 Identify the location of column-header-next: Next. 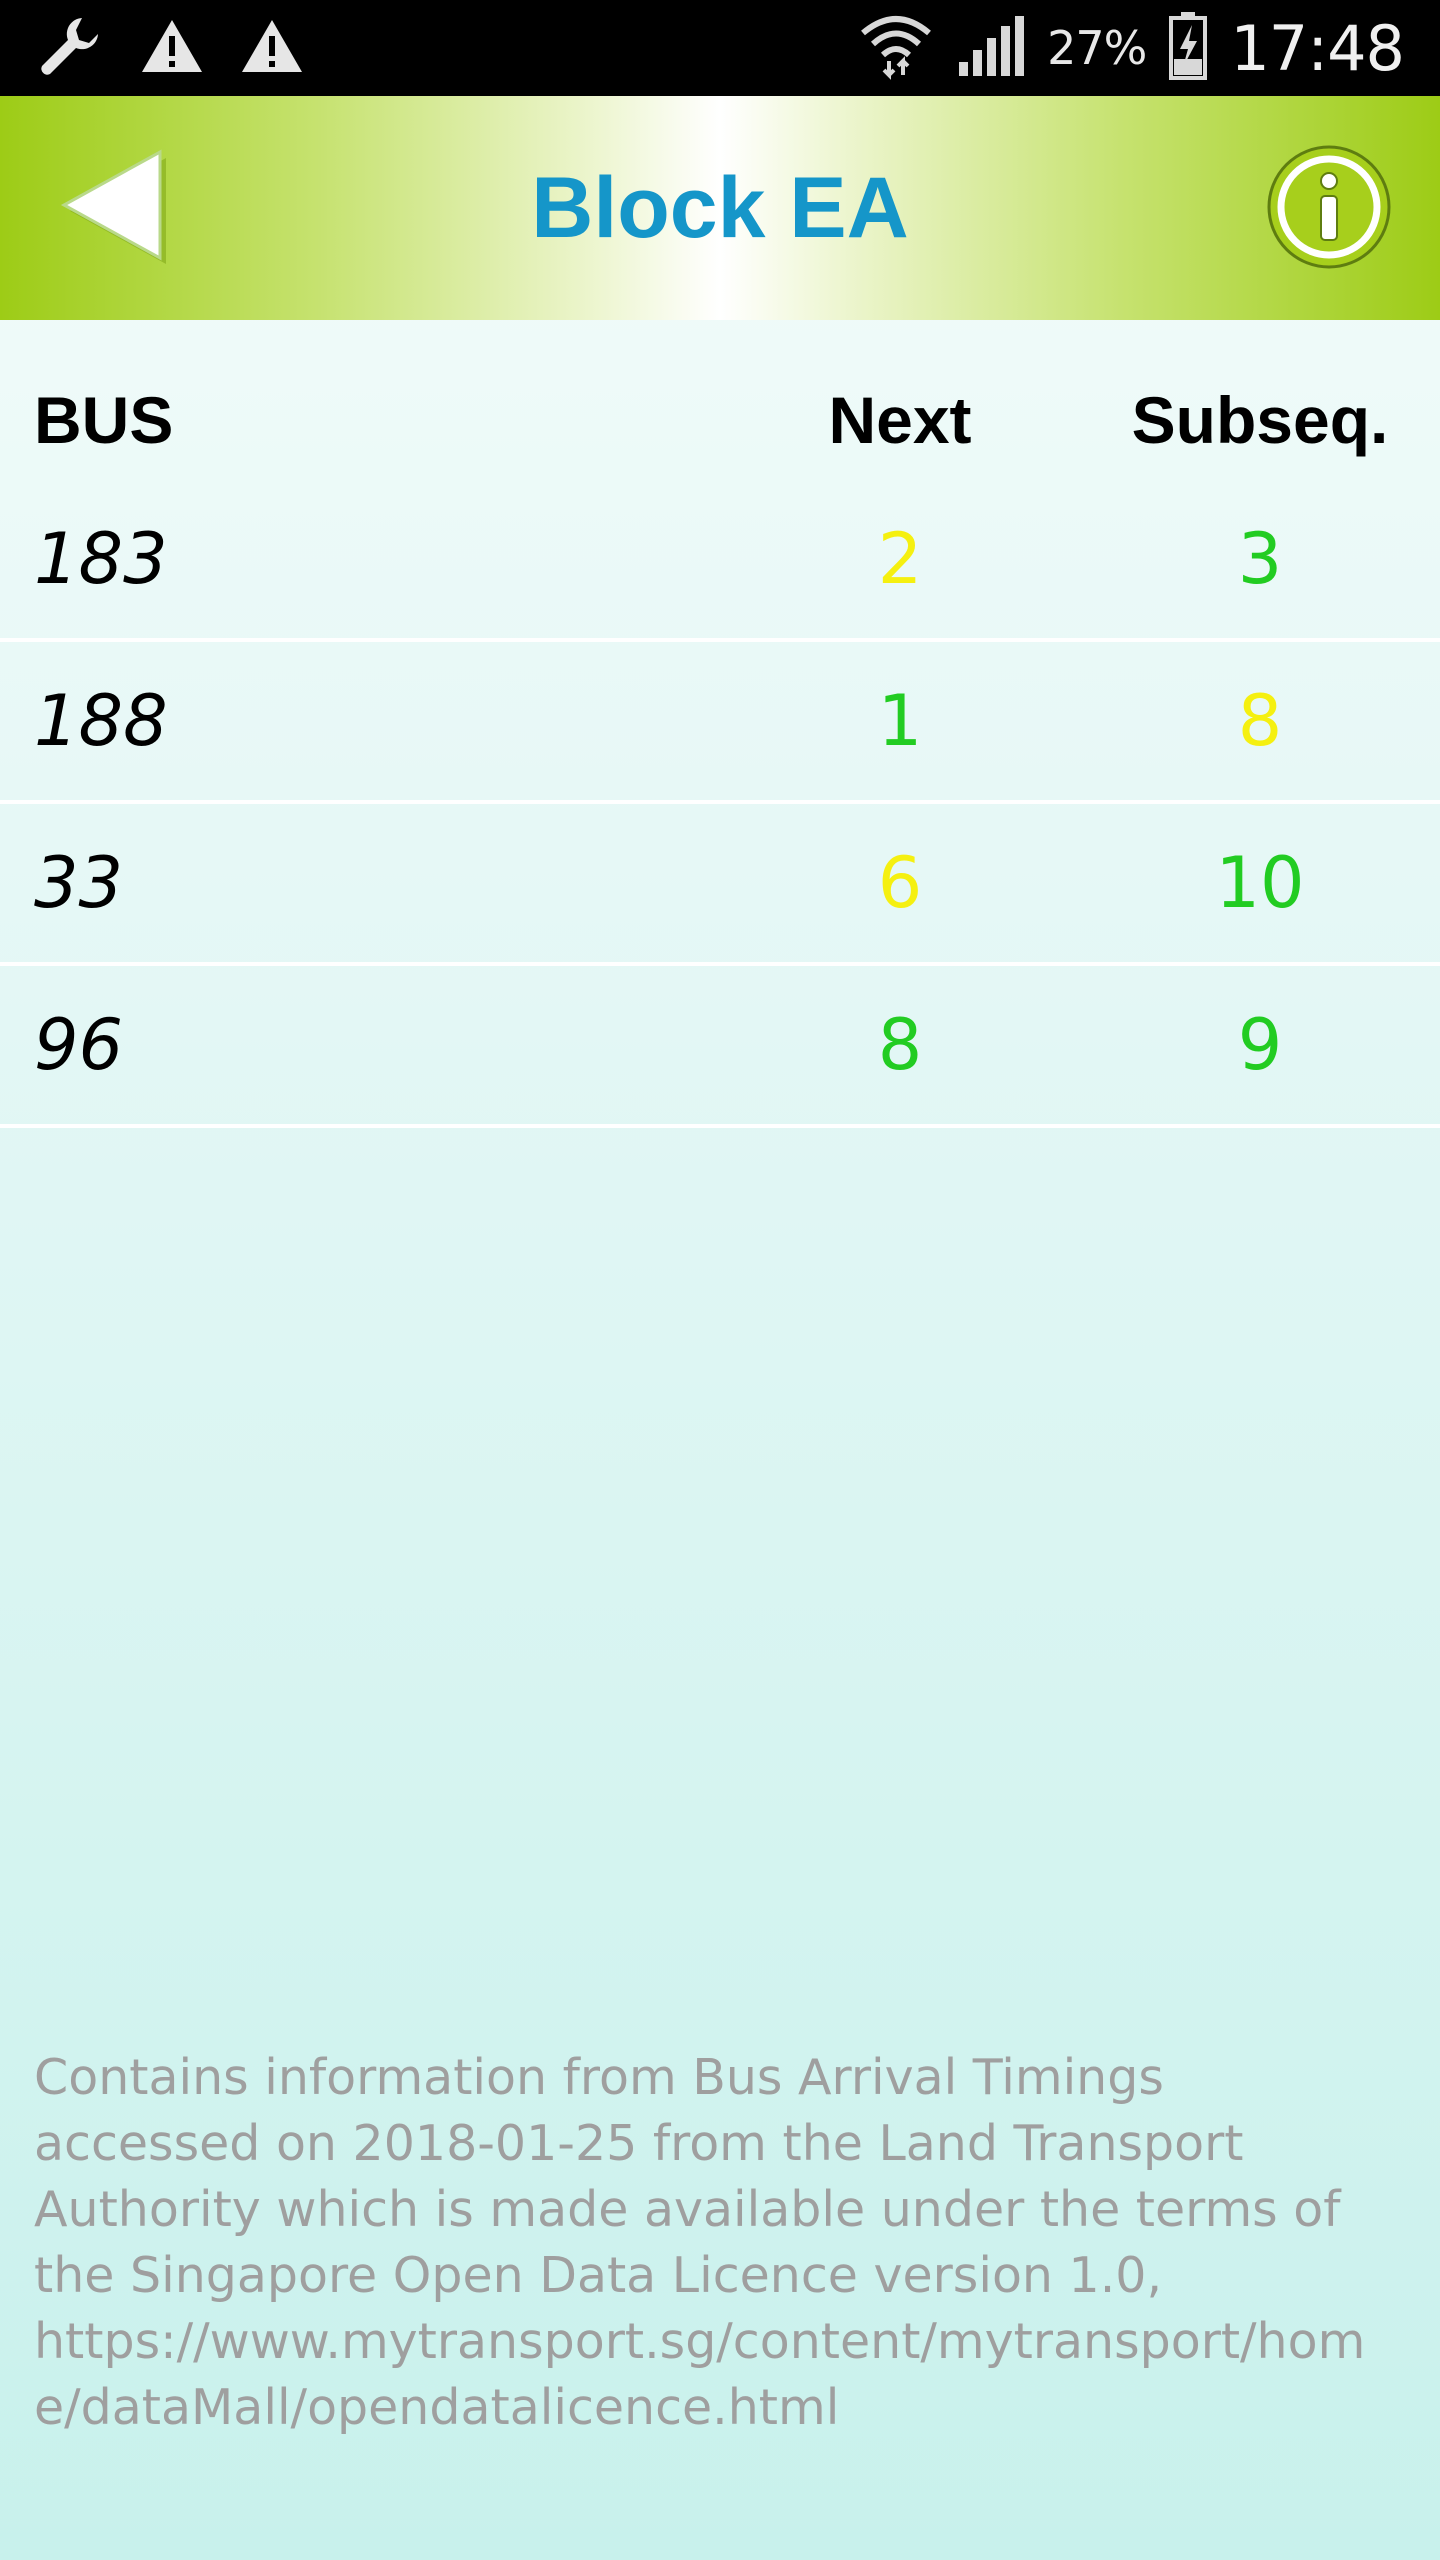
(900, 420).